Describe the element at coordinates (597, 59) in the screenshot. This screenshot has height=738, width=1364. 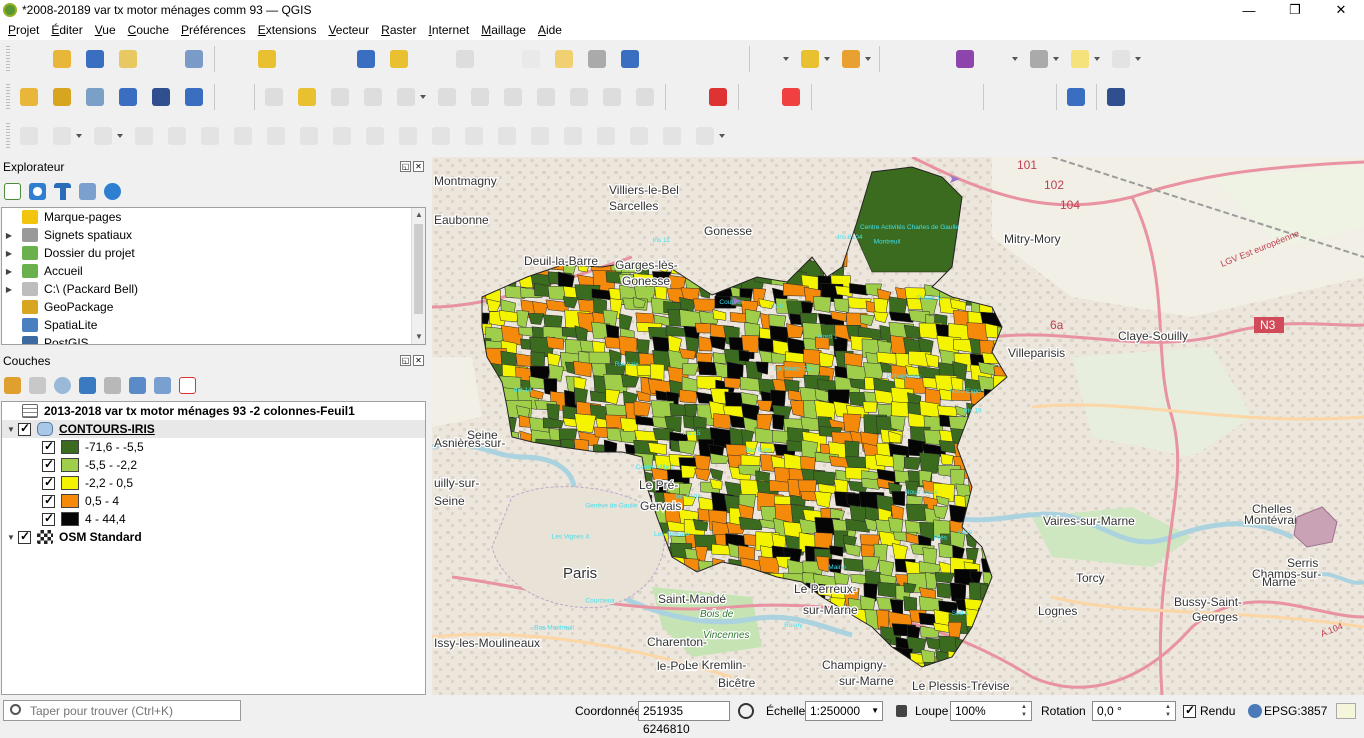
I see `new-3d-view-button` at that location.